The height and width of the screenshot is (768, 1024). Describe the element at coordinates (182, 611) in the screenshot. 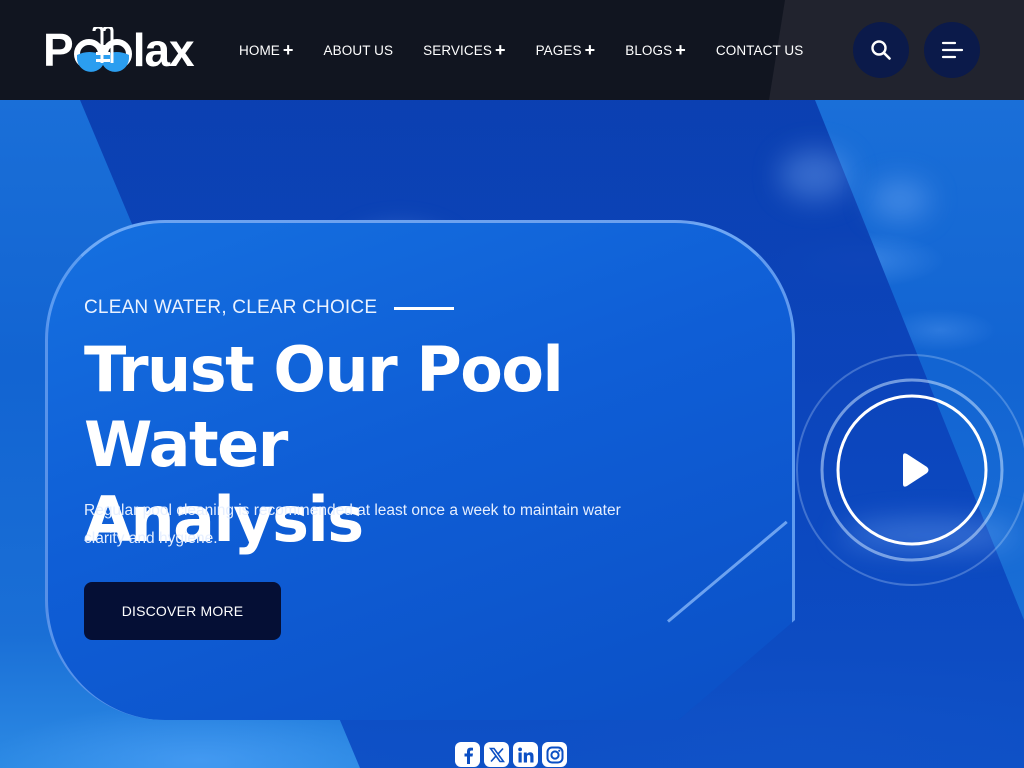

I see `discover-more-button: DISCOVER MORE` at that location.